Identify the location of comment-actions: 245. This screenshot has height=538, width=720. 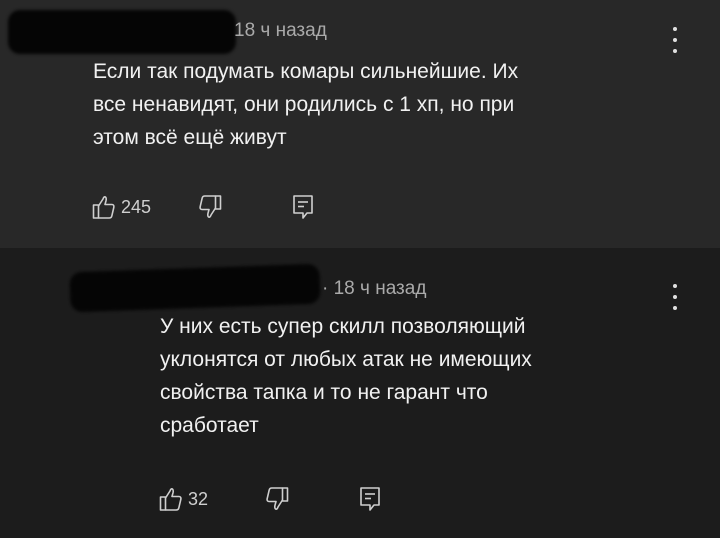
(212, 207).